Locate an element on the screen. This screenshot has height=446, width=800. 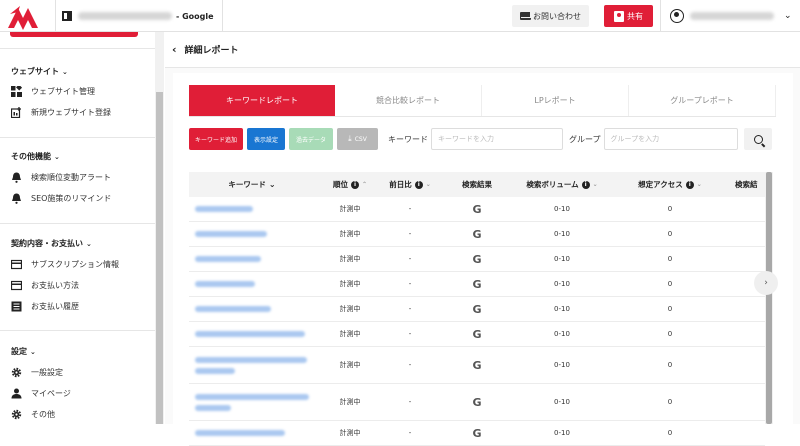
tab-competitor-report: 競合比較レポート is located at coordinates (408, 100).